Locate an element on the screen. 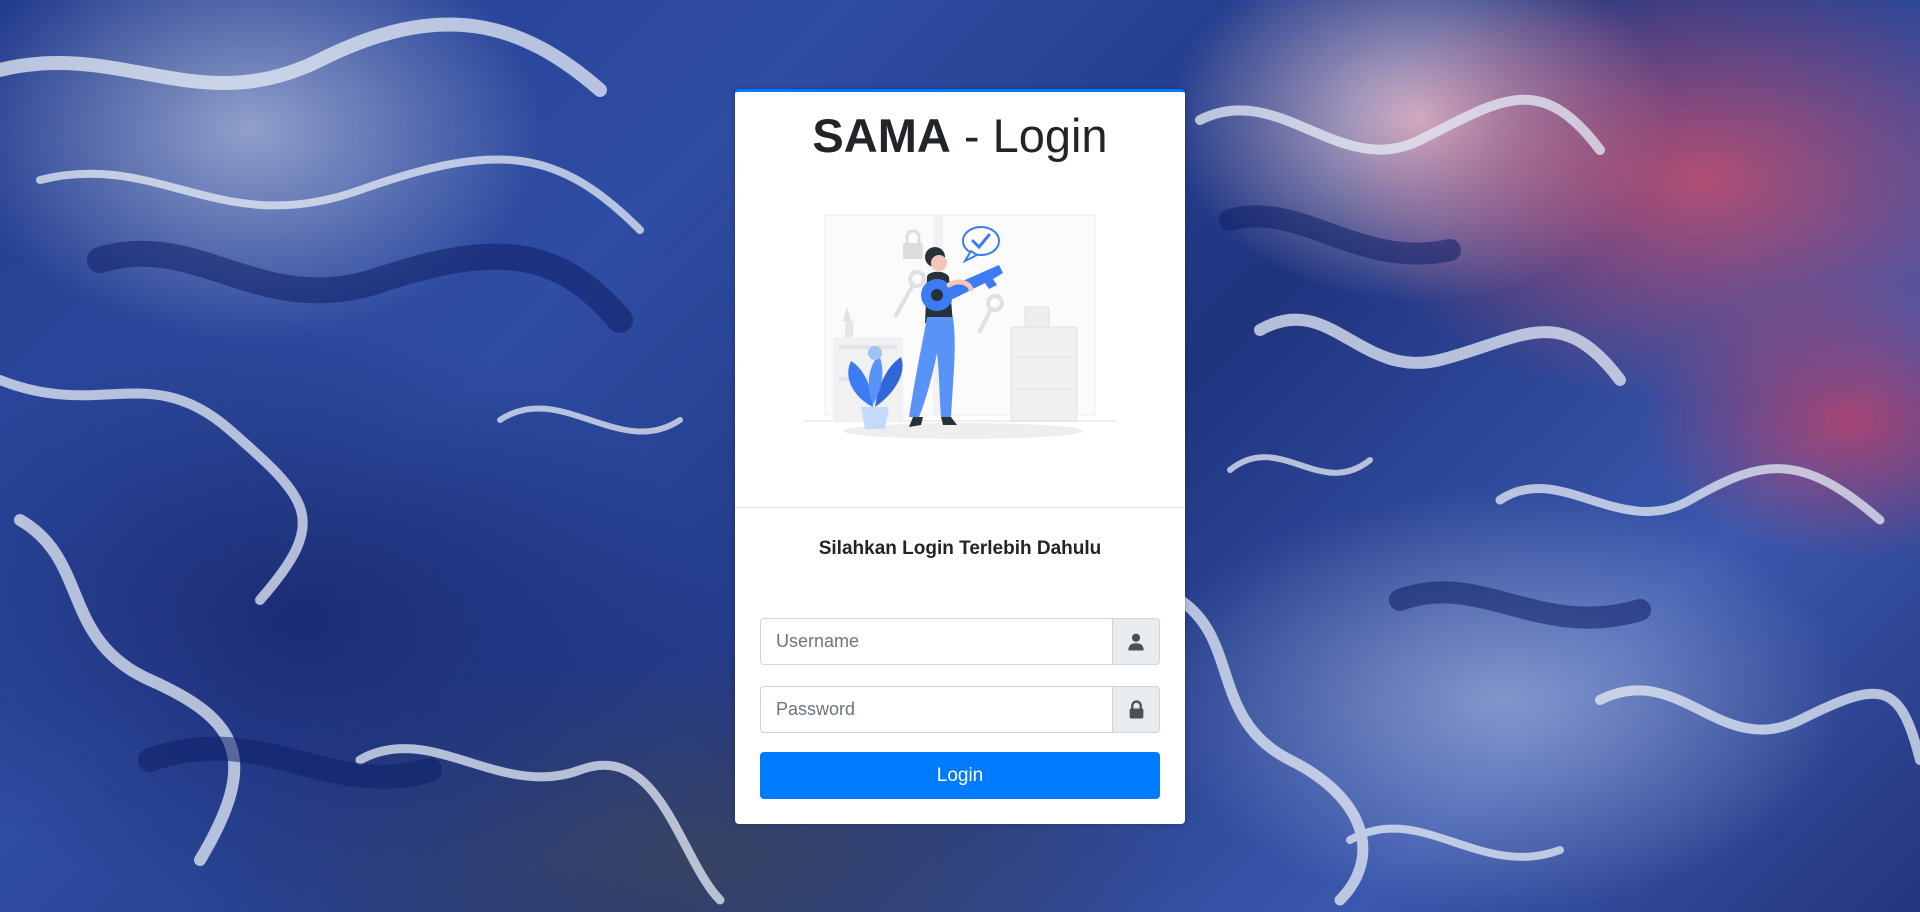 The height and width of the screenshot is (912, 1920). username-group is located at coordinates (960, 641).